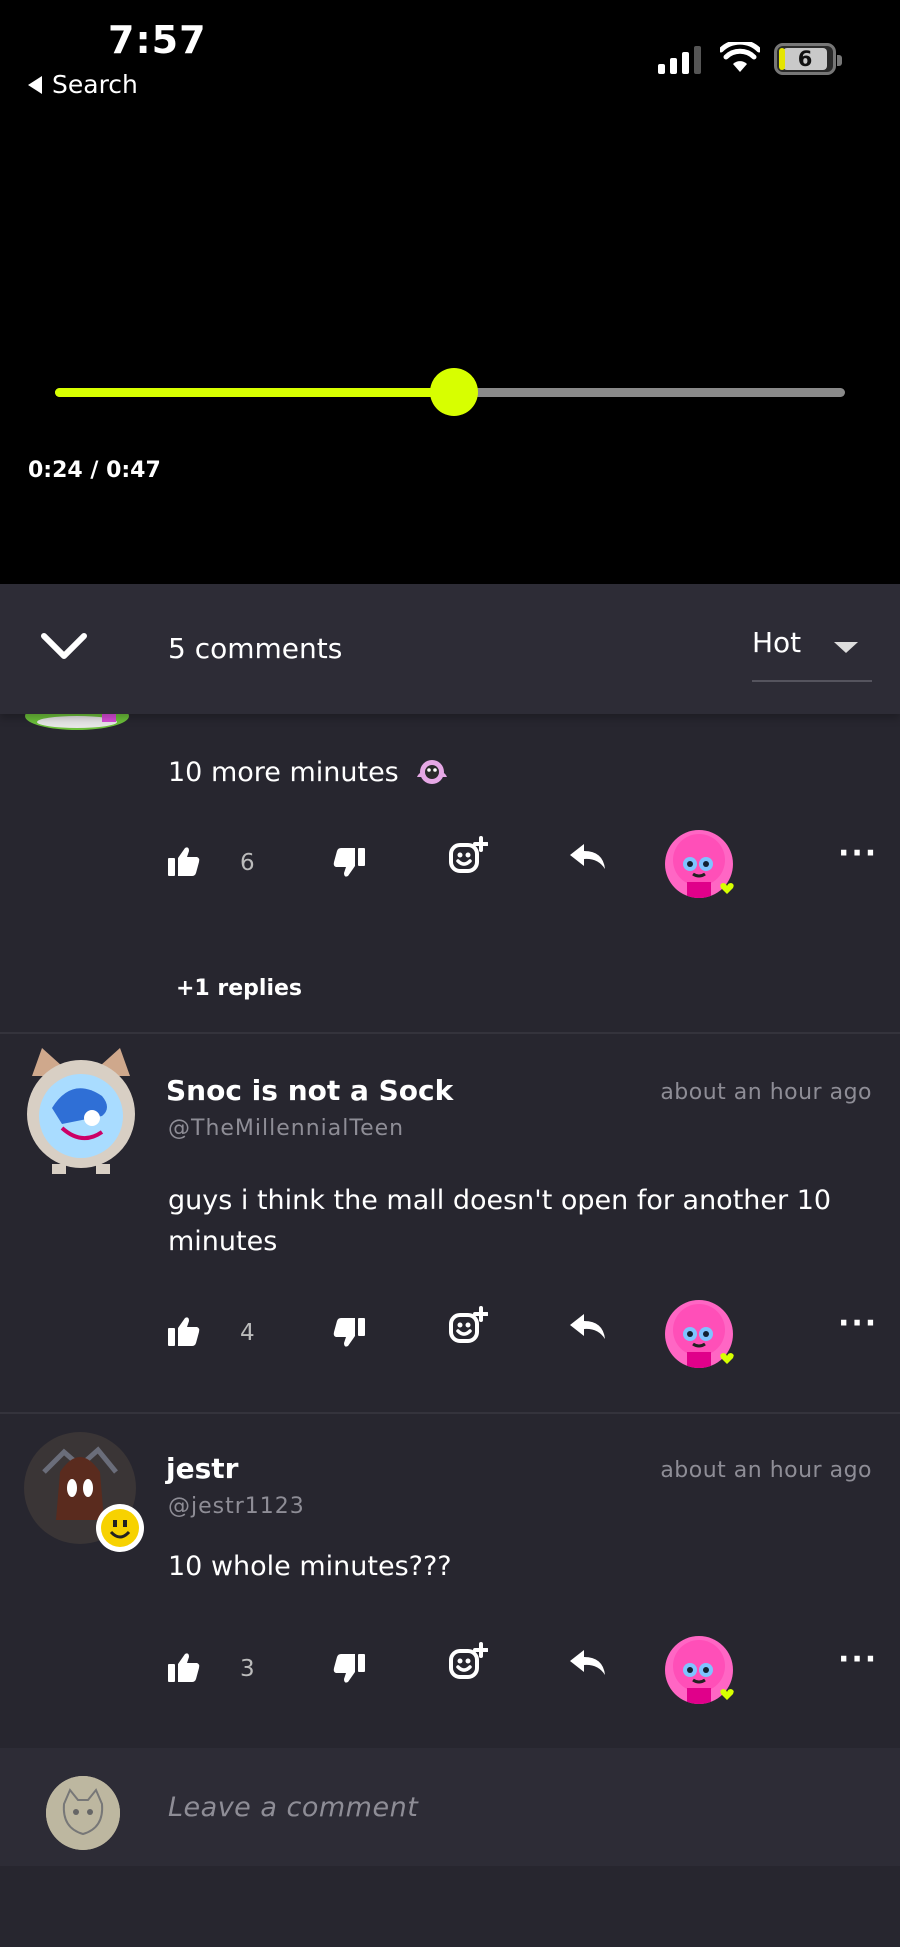 The width and height of the screenshot is (900, 1947). I want to click on playback-time: 0:24 / 0:47, so click(94, 470).